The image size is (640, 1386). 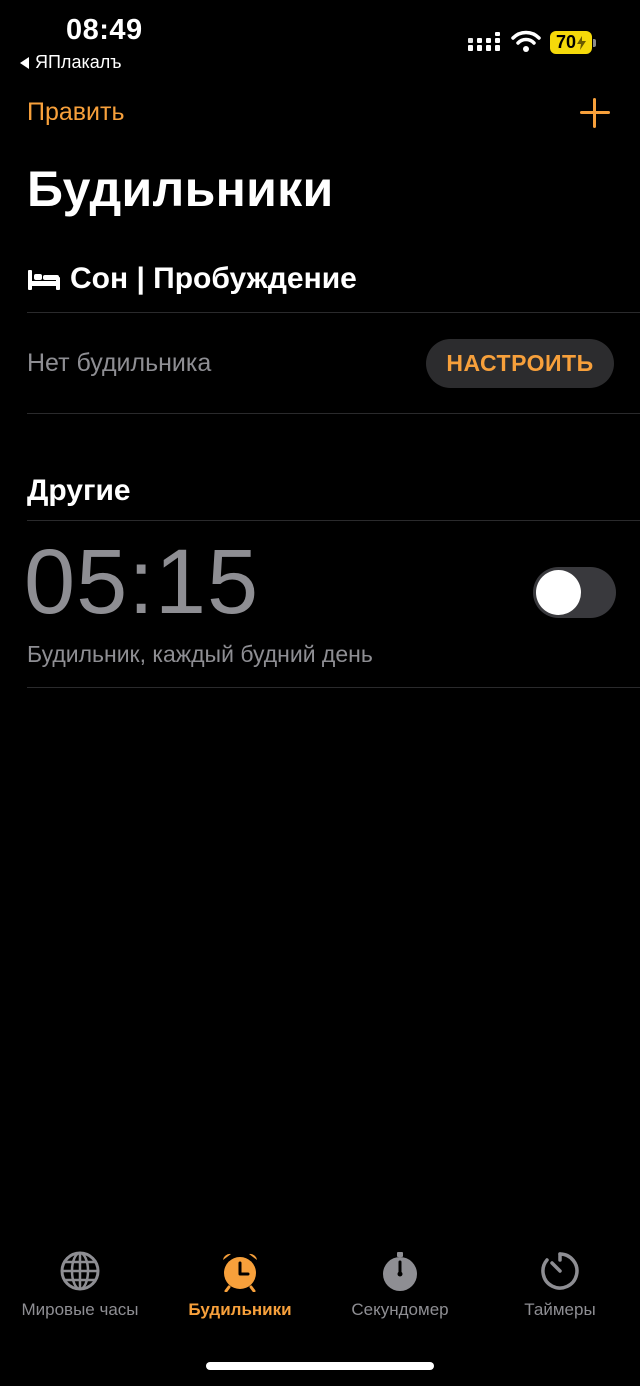 I want to click on toggle-knob, so click(x=558, y=592).